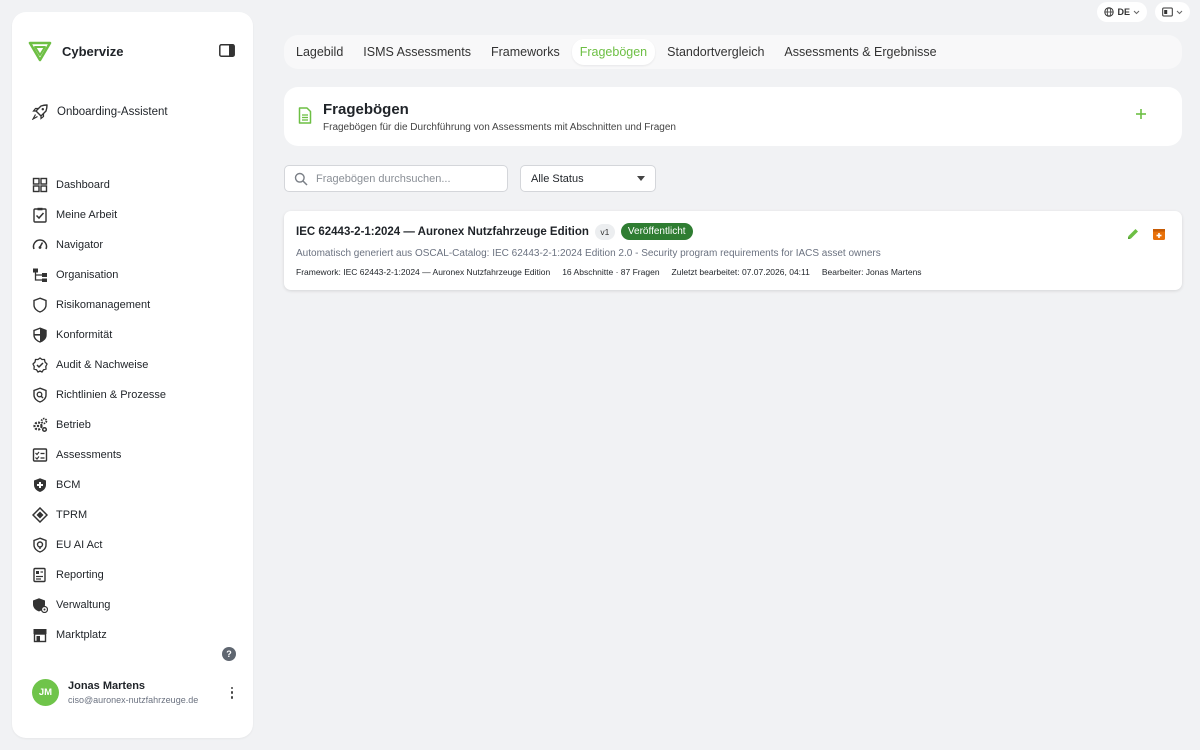 The height and width of the screenshot is (750, 1200). Describe the element at coordinates (111, 395) in the screenshot. I see `sidebar-item-label: Richtlinien & Prozesse` at that location.